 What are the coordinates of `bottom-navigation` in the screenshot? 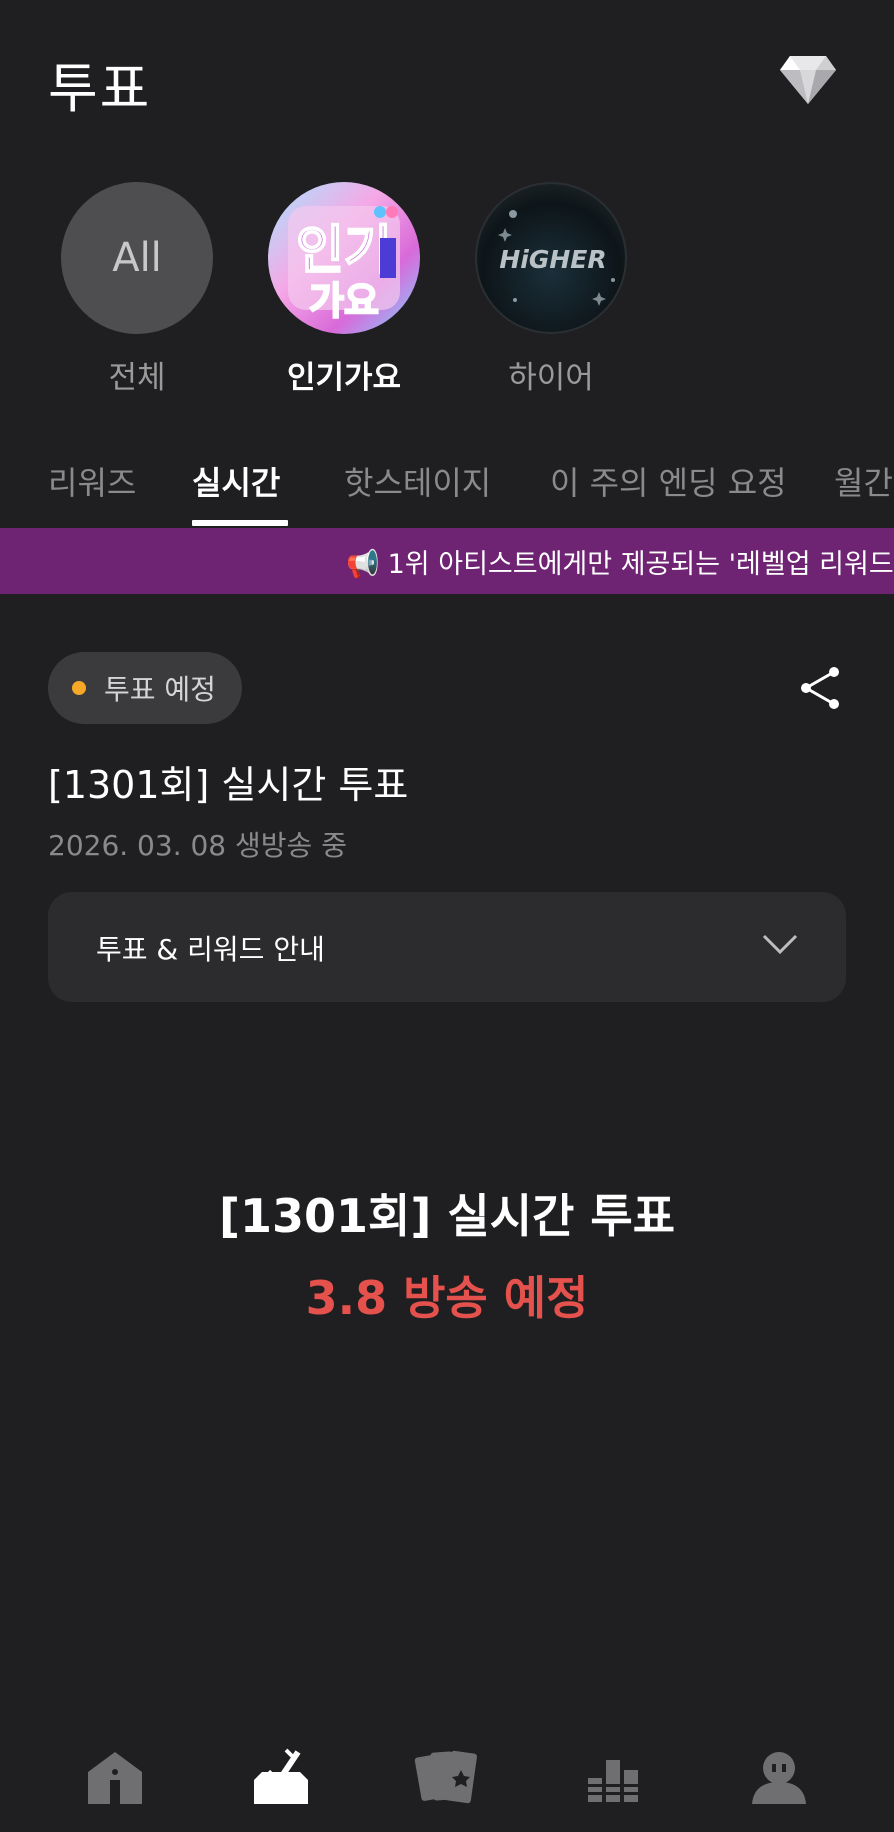 It's located at (447, 1782).